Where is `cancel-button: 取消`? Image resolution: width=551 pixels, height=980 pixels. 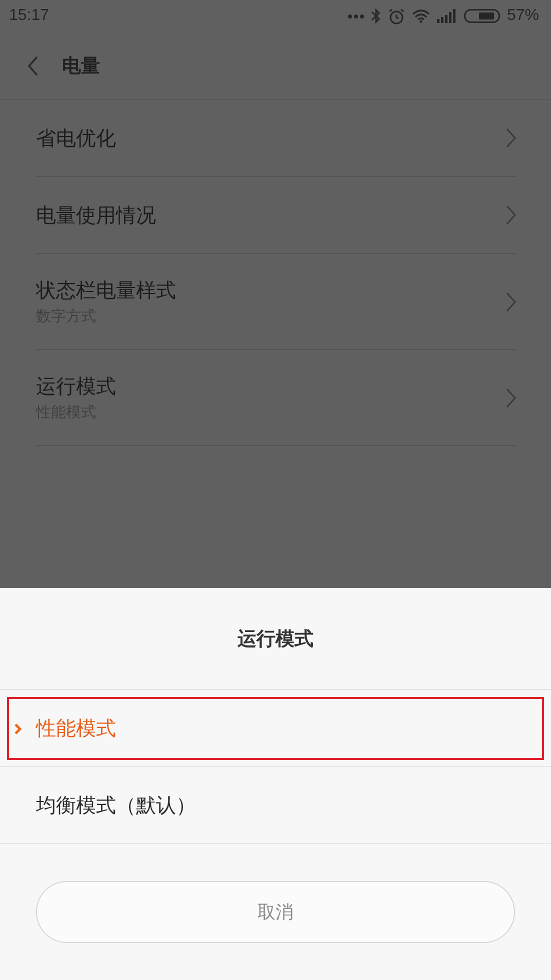
cancel-button: 取消 is located at coordinates (275, 912).